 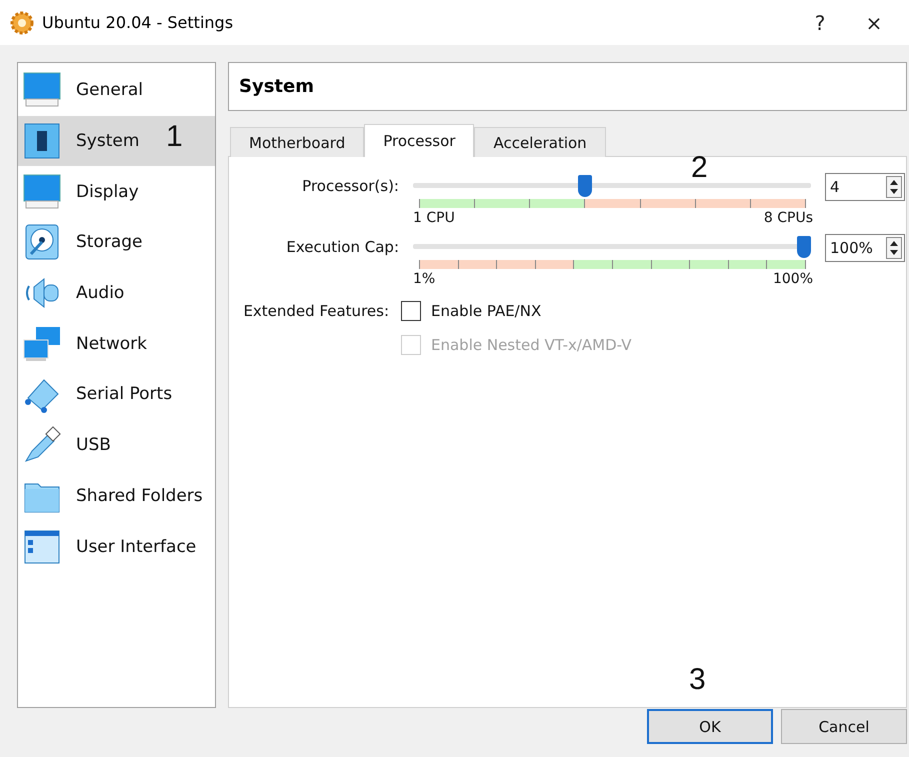 I want to click on min-label: 1%, so click(x=424, y=279).